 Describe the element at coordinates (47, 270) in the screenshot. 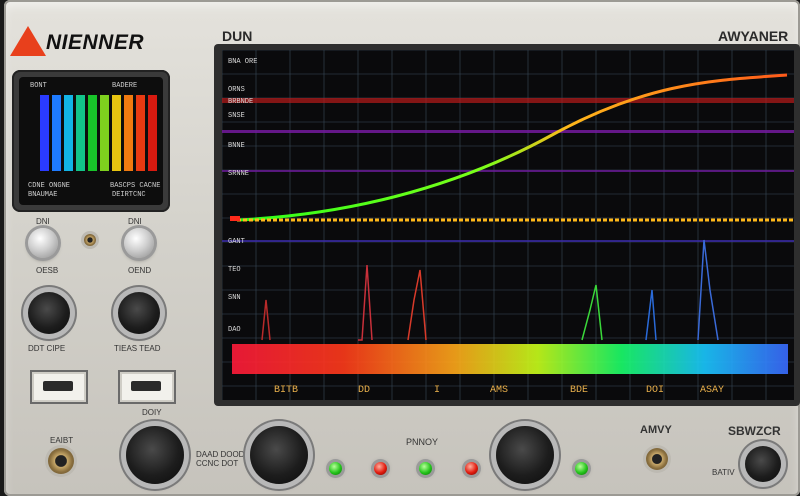

I see `knob-caption-1: OESB` at that location.